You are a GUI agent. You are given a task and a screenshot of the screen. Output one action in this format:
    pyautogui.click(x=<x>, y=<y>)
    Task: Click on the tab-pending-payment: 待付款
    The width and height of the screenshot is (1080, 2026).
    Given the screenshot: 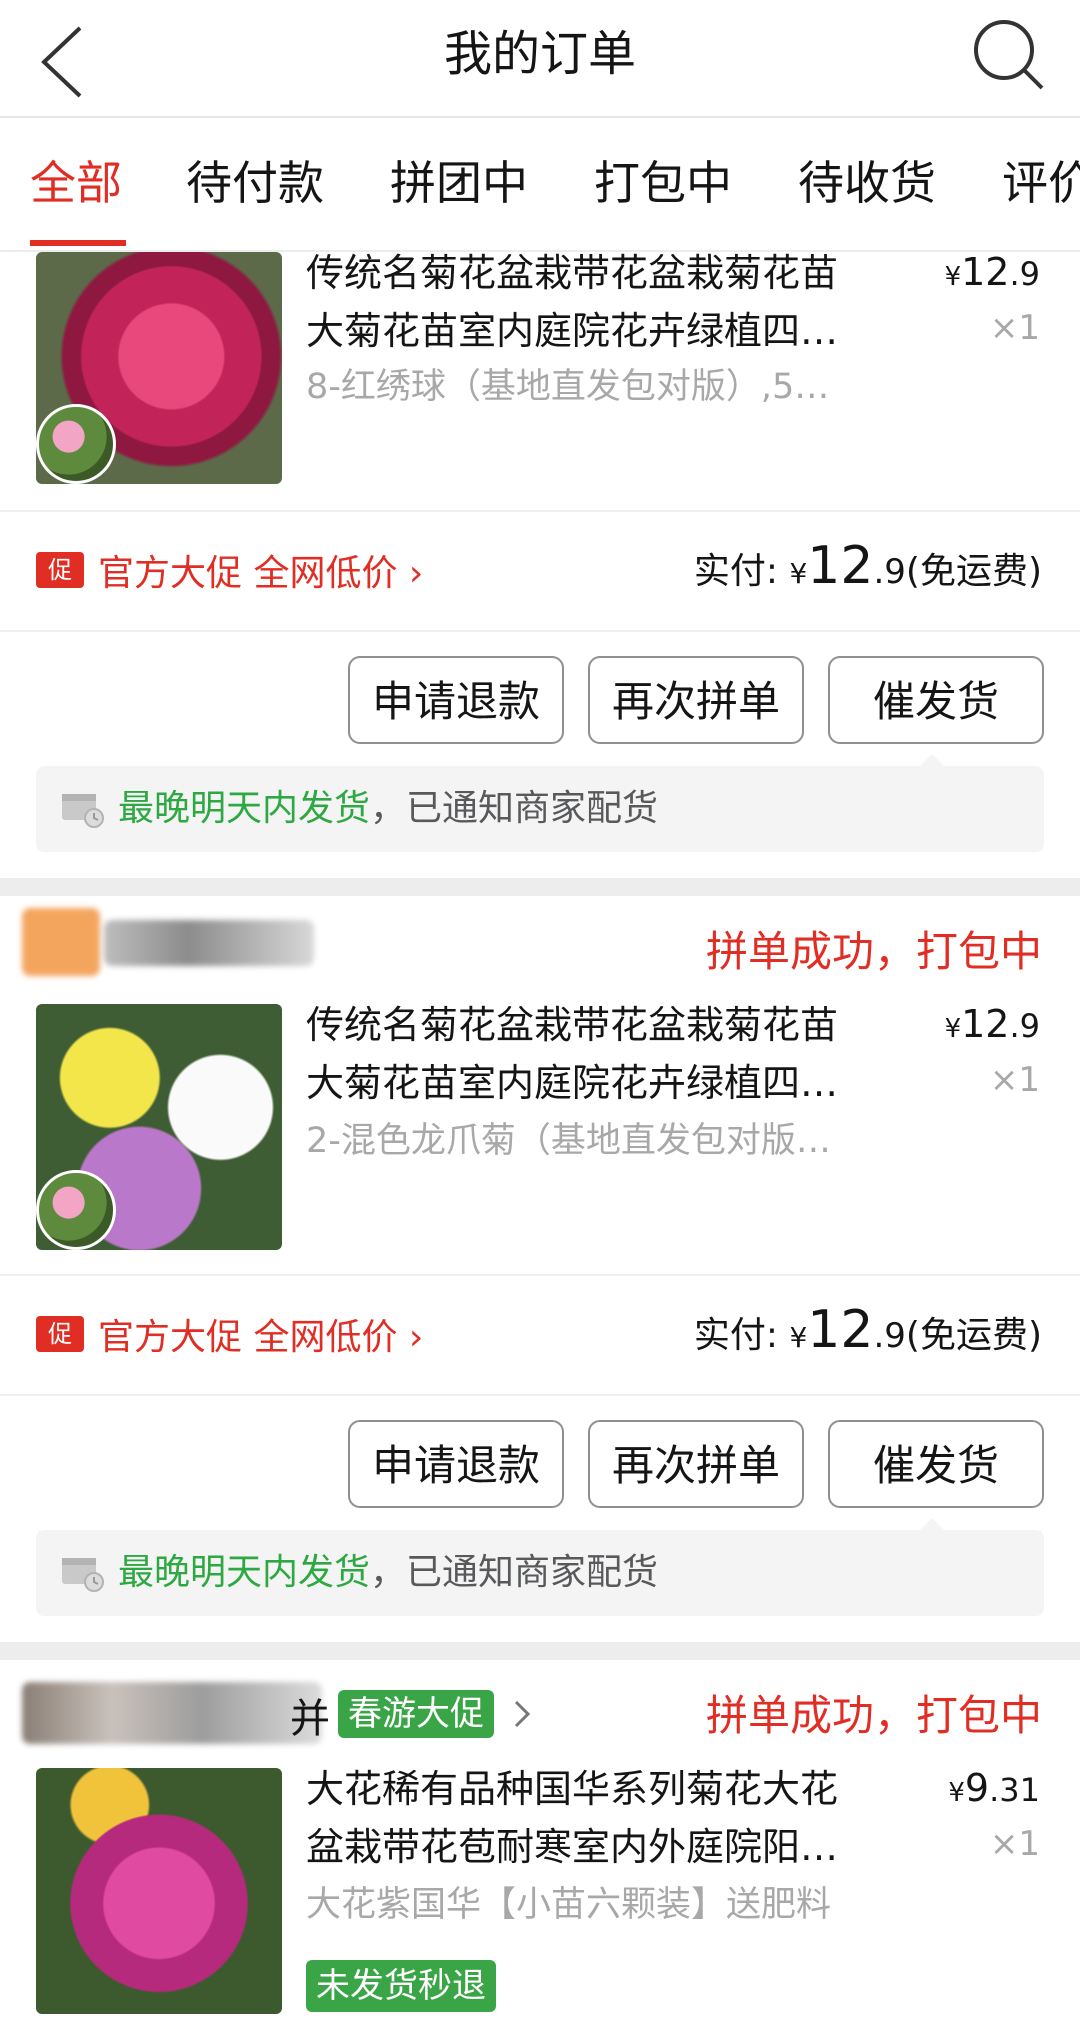 What is the action you would take?
    pyautogui.click(x=255, y=183)
    